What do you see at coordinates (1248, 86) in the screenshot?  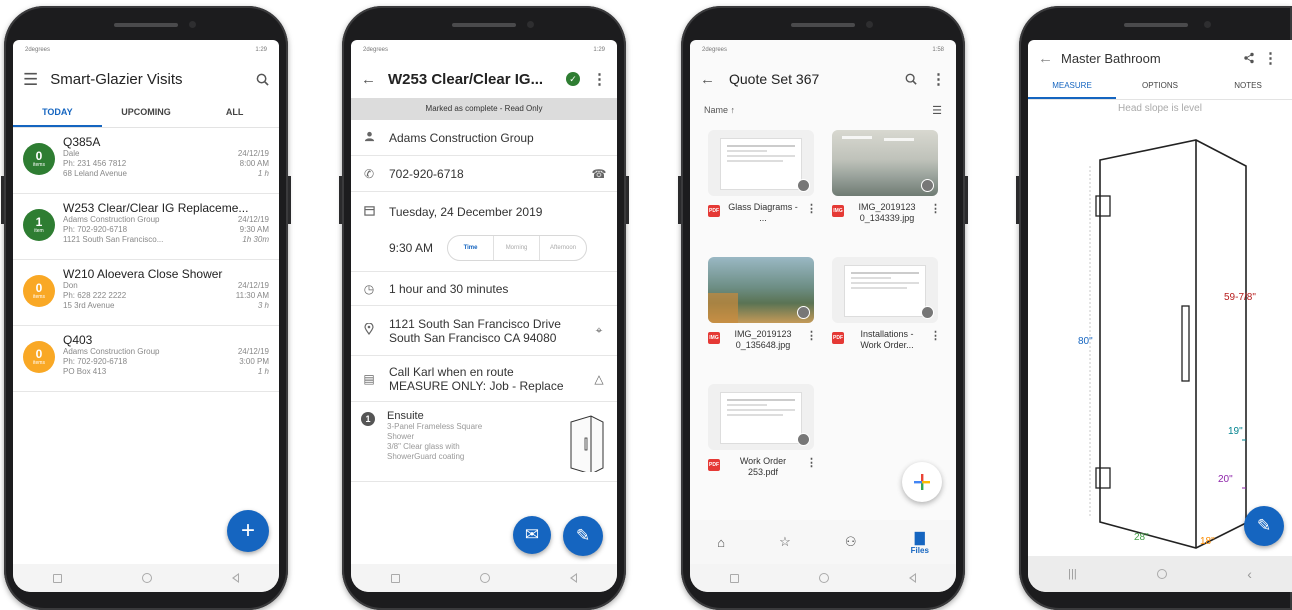 I see `tab-notes: NOTES` at bounding box center [1248, 86].